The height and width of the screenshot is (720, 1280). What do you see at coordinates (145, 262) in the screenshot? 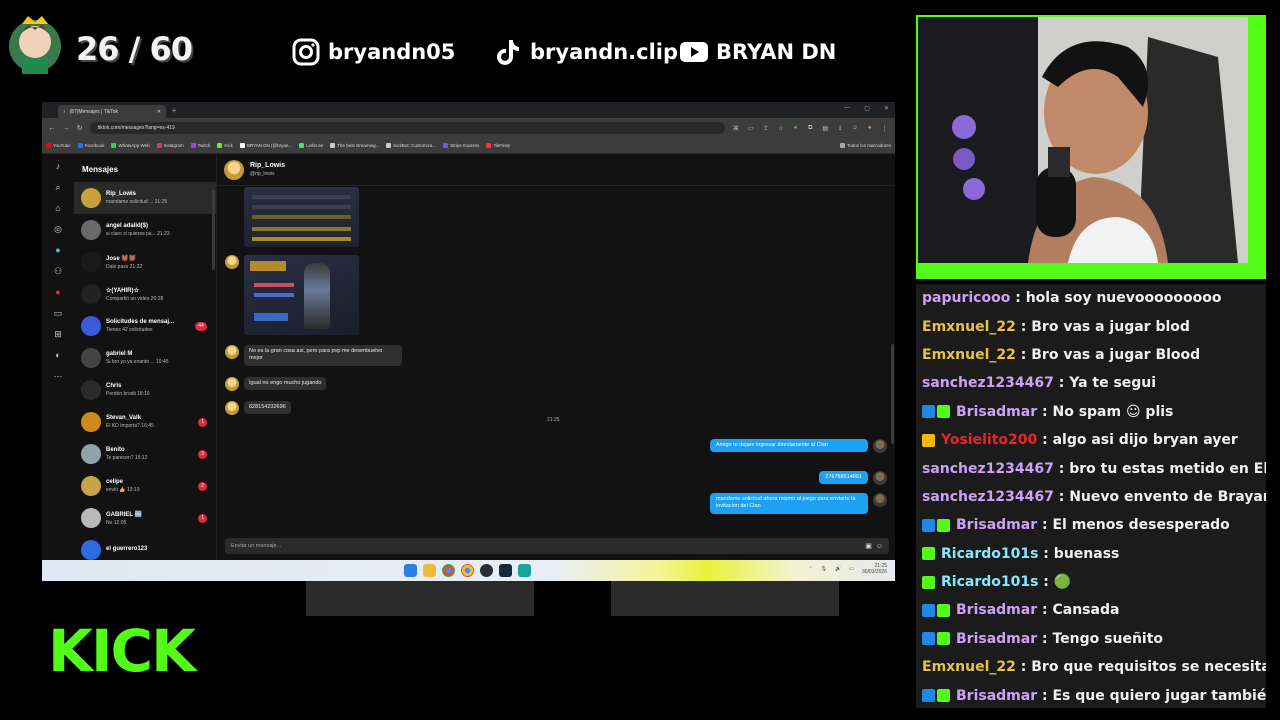
I see `conversation-item: Jose 👹👹 Dale pass 21:22` at bounding box center [145, 262].